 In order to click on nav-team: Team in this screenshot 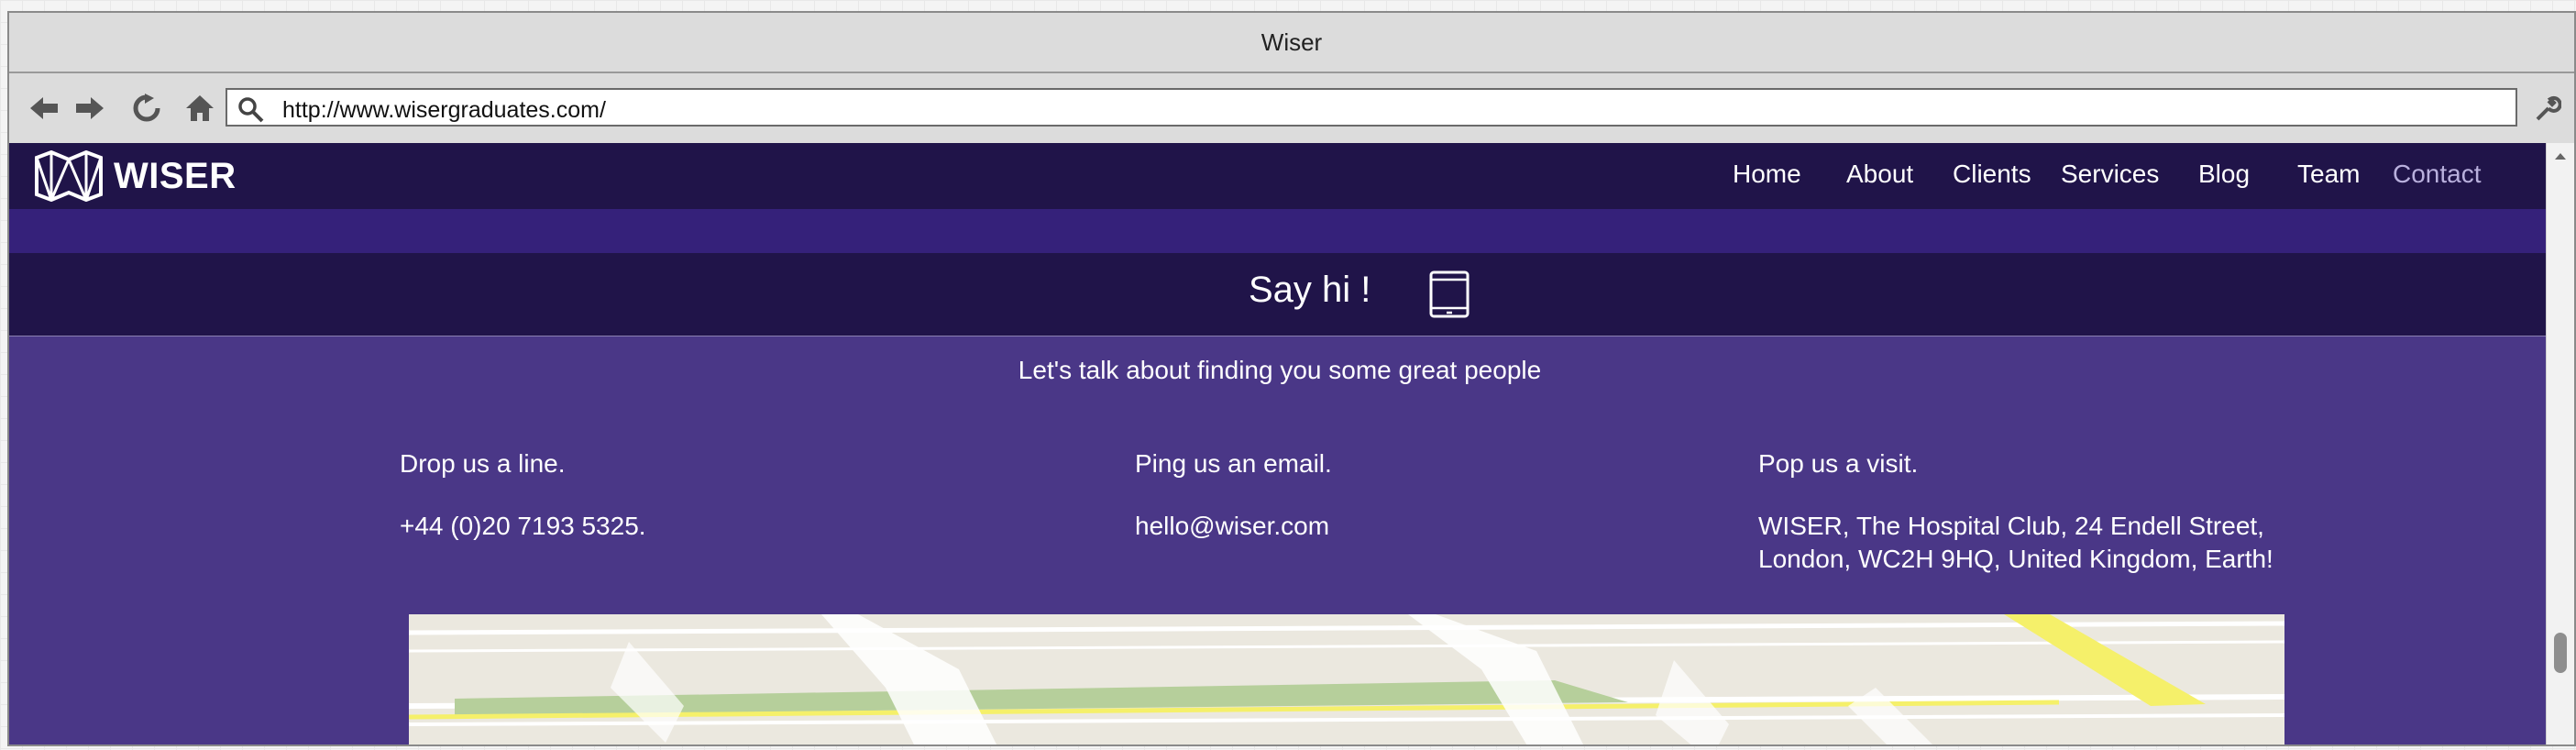, I will do `click(2328, 174)`.